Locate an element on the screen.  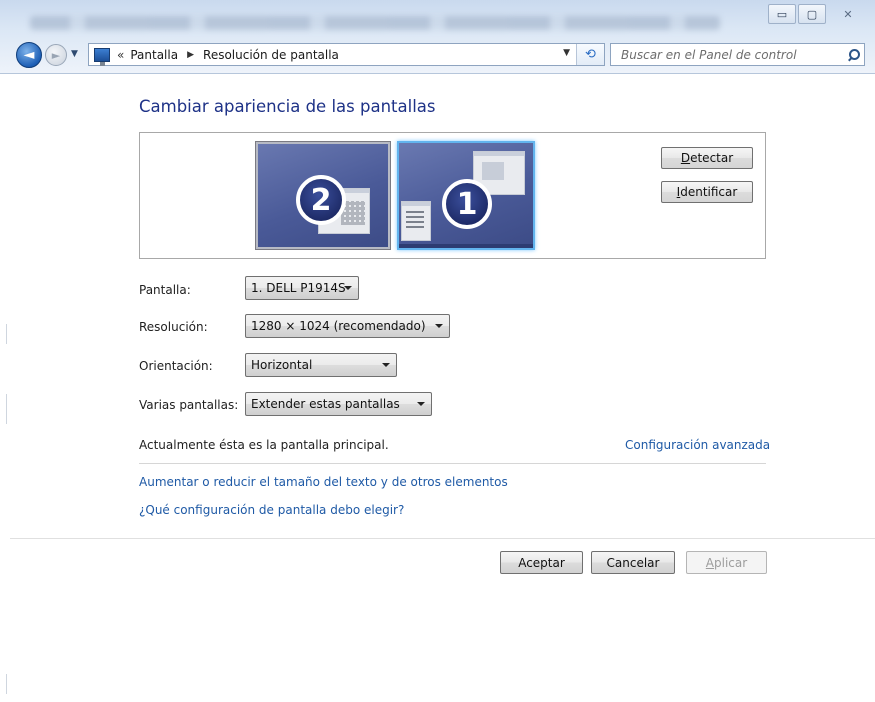
chevron-down-icon: ▼ is located at coordinates (74, 54).